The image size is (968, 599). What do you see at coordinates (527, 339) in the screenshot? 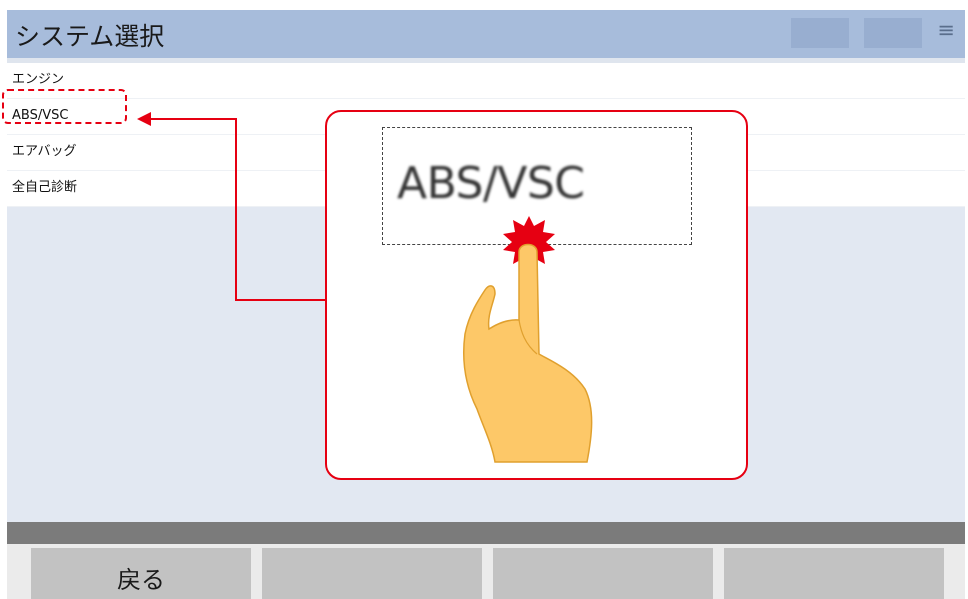
I see `pointing-hand-icon` at bounding box center [527, 339].